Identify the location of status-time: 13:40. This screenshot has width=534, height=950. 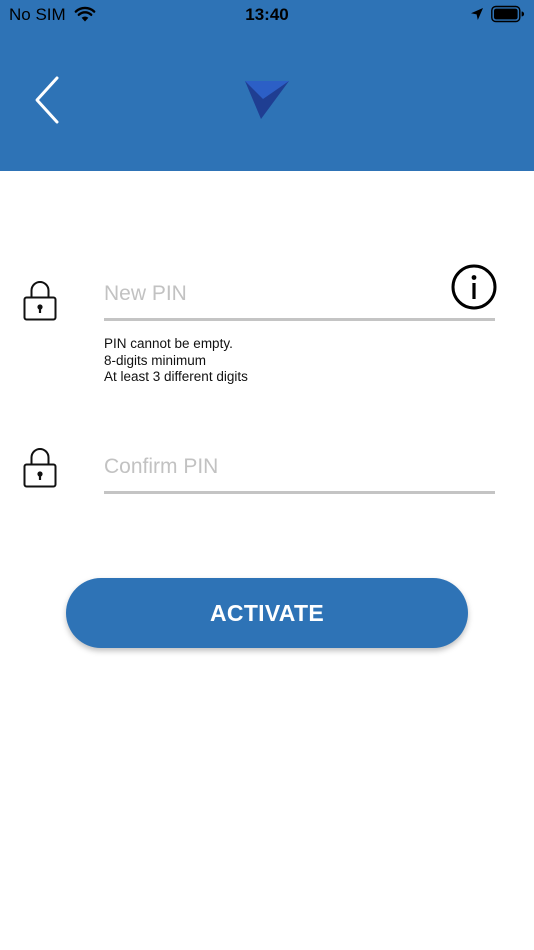
(267, 14).